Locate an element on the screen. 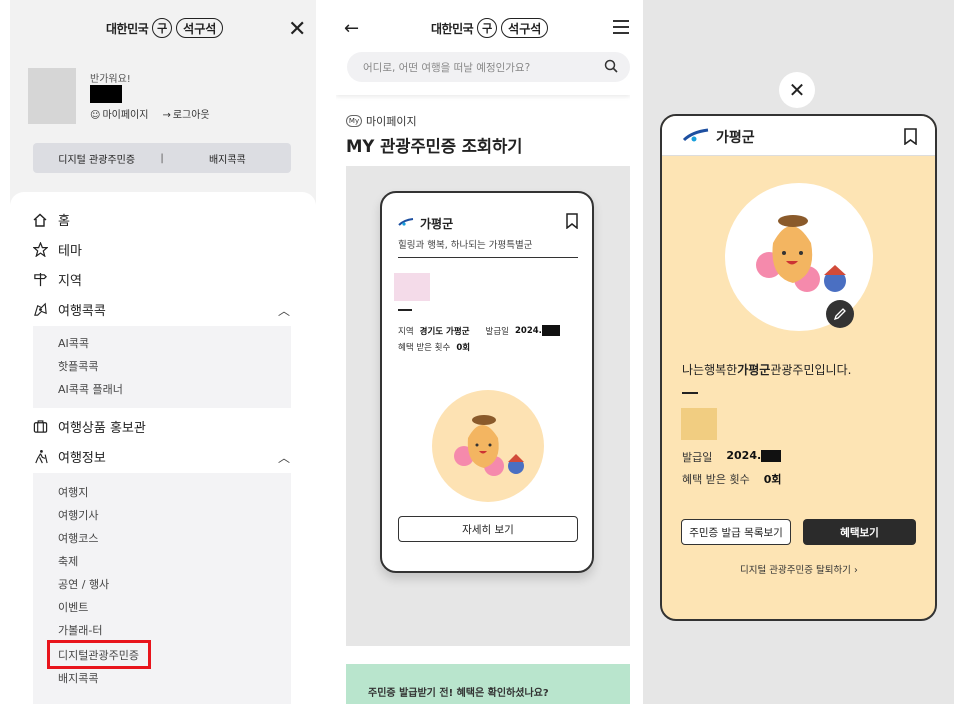 This screenshot has width=965, height=704. menu-item-travel-info: 여행정보 is located at coordinates (69, 456).